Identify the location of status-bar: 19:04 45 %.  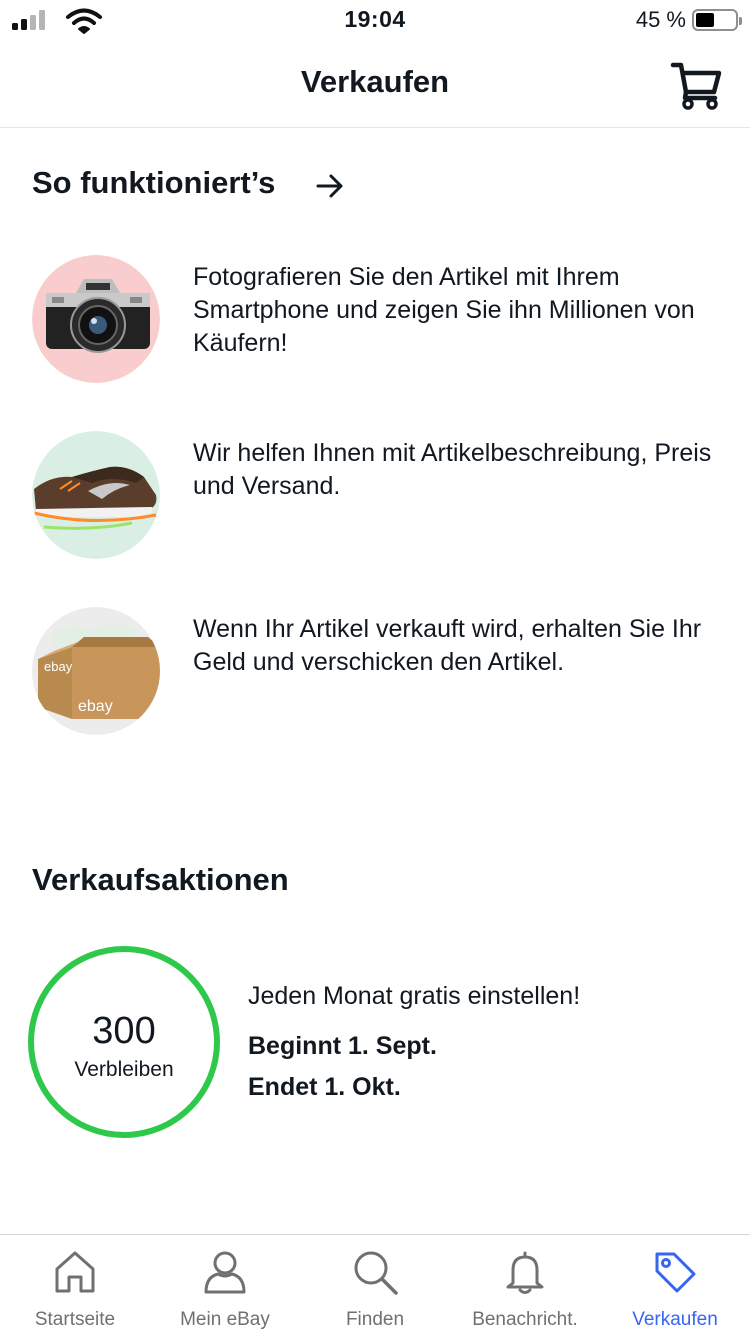
(375, 21).